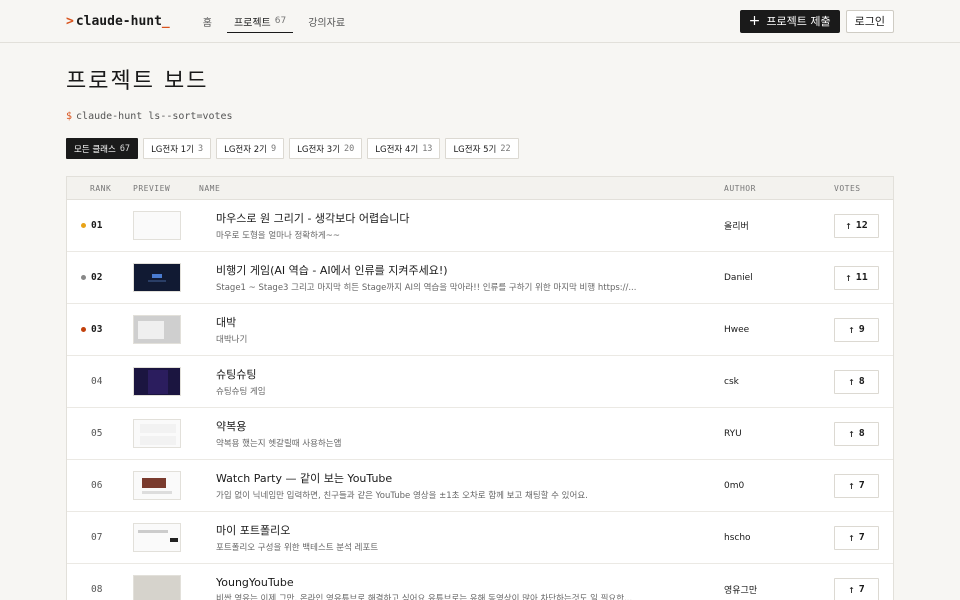  What do you see at coordinates (470, 322) in the screenshot?
I see `project-title: 대박` at bounding box center [470, 322].